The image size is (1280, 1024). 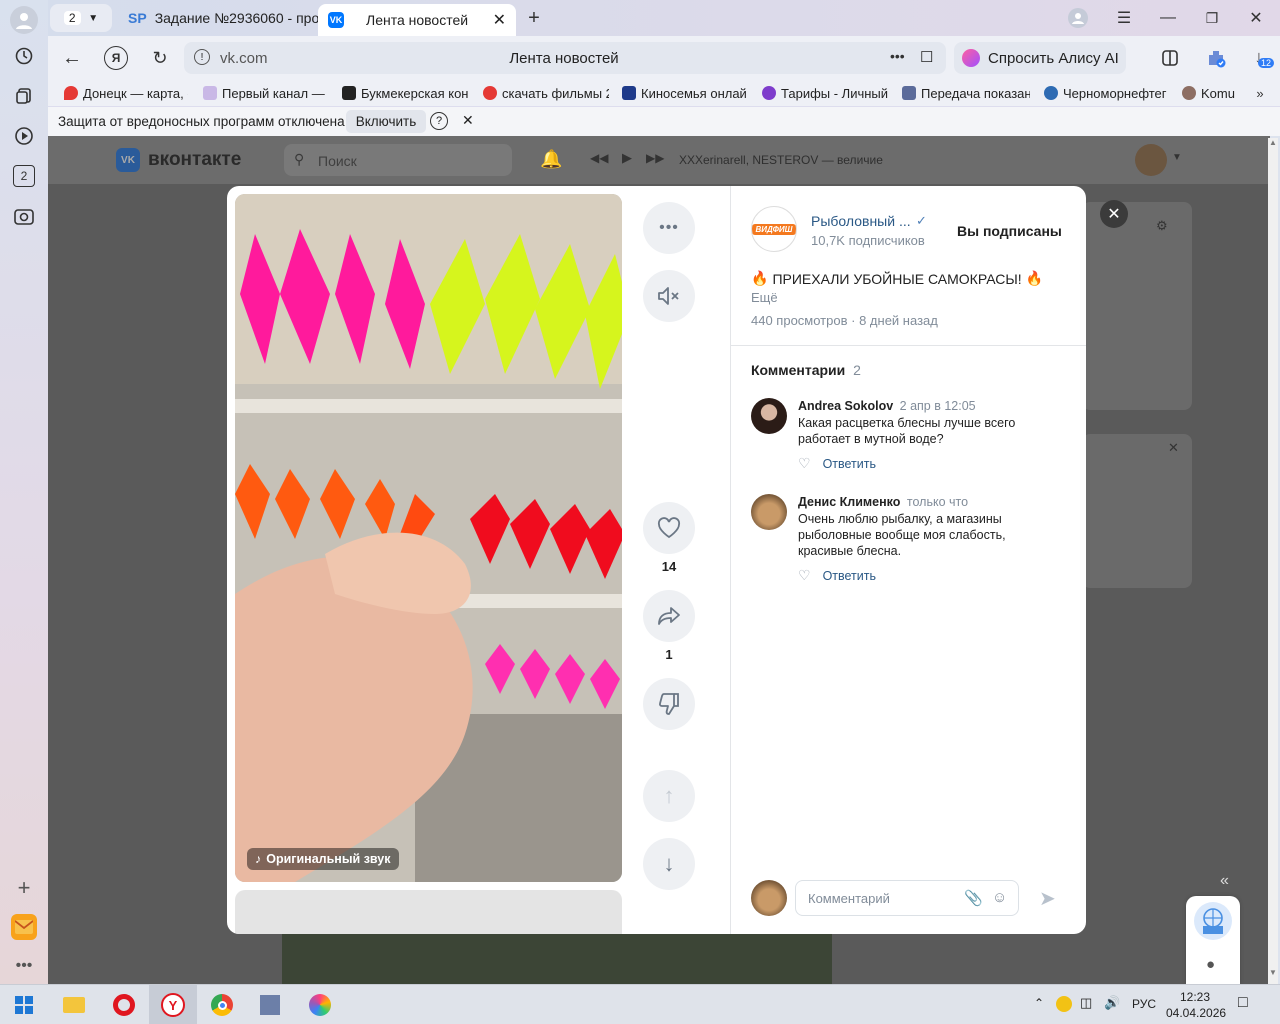 I want to click on menu-icon: ☰, so click(x=1124, y=18).